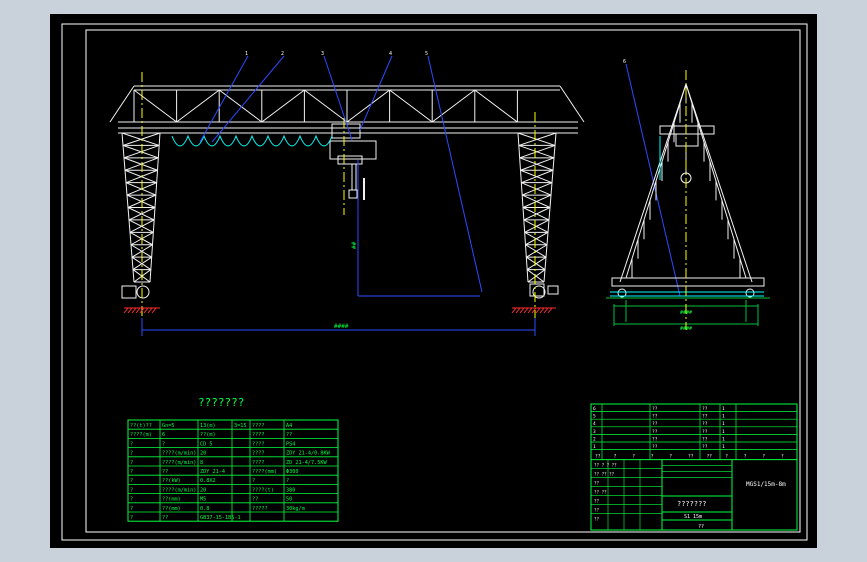  Describe the element at coordinates (604, 474) in the screenshot. I see `grid-label: ?? ?? ??` at that location.